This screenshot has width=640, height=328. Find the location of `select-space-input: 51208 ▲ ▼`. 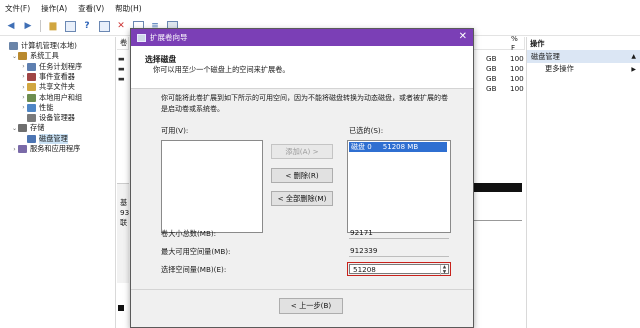

select-space-input: 51208 ▲ ▼ is located at coordinates (399, 269).